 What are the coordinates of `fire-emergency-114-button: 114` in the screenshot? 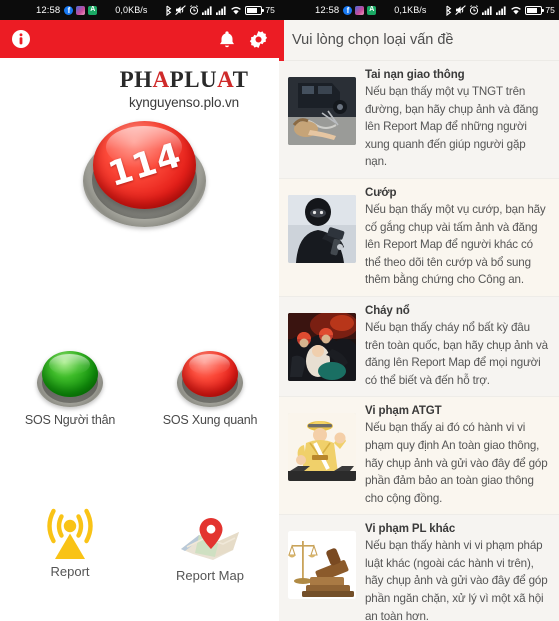 It's located at (144, 176).